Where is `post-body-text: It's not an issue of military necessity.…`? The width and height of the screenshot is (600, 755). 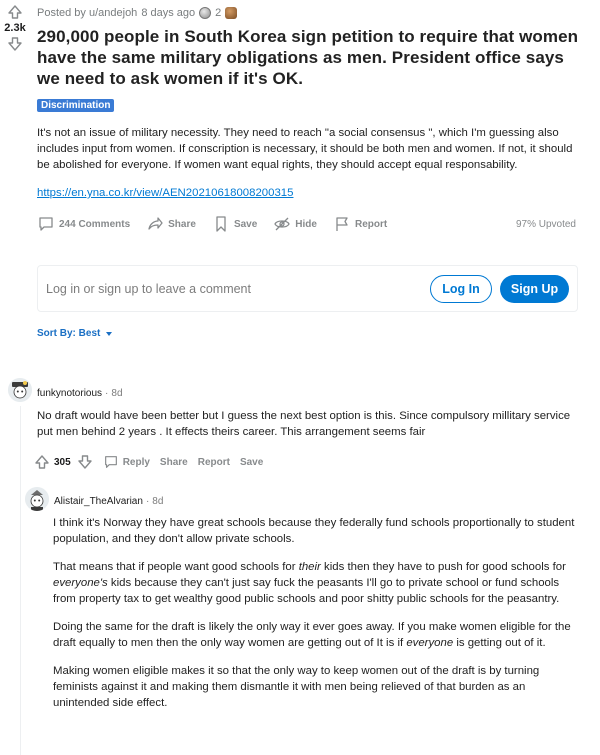
post-body-text: It's not an issue of military necessity.… is located at coordinates (305, 149).